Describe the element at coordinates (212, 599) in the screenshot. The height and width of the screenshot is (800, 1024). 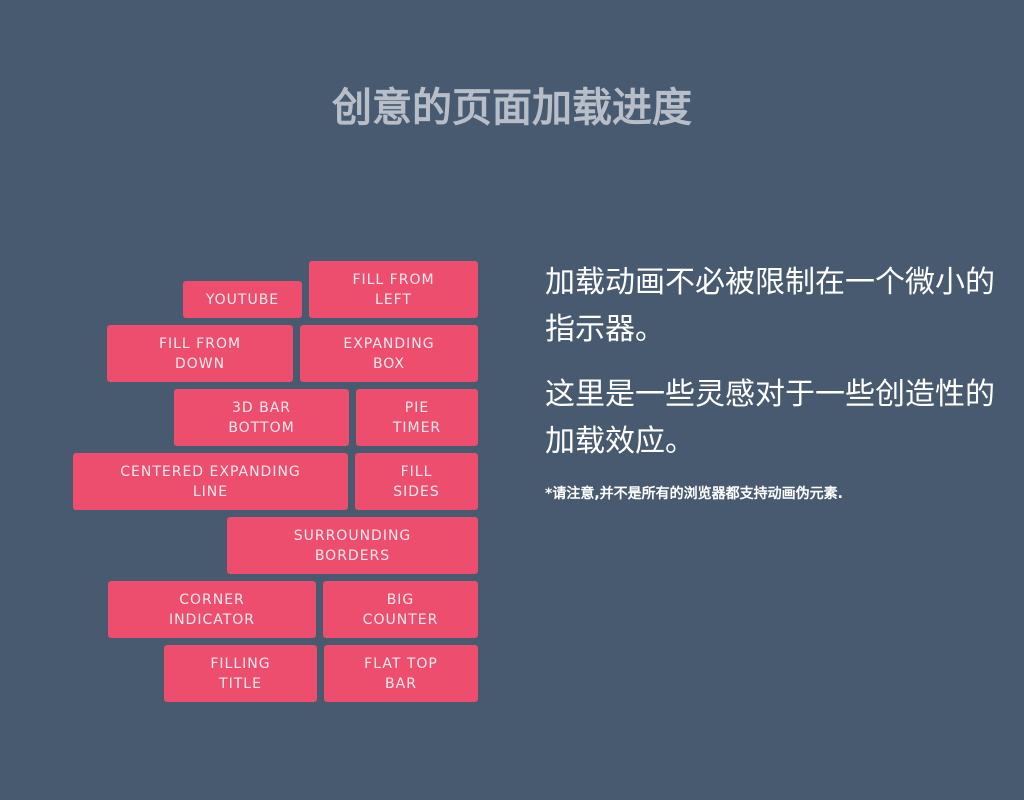
I see `button-label-line1: CORNER` at that location.